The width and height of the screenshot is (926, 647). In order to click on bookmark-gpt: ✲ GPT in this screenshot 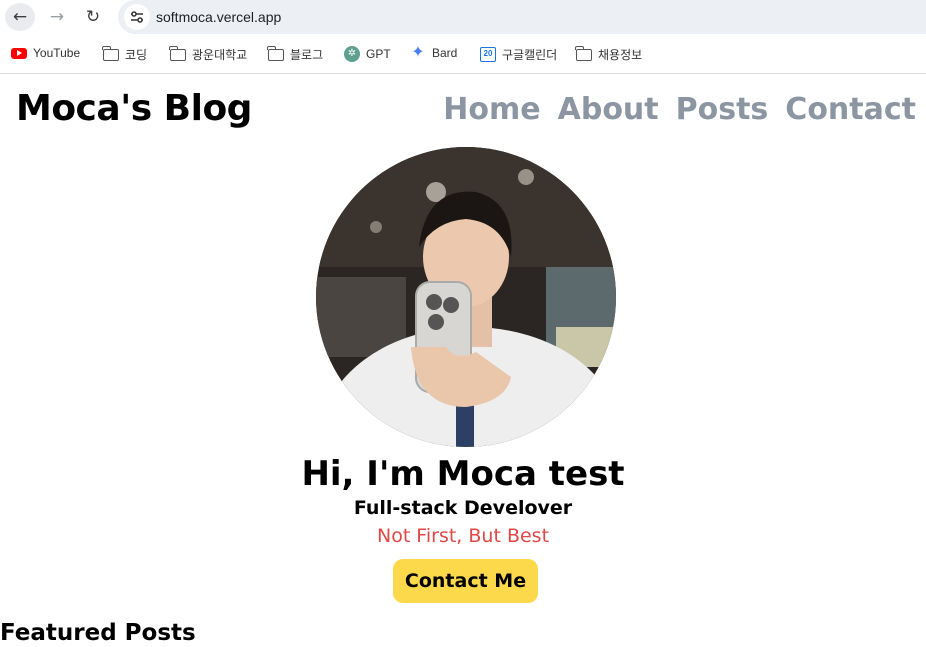, I will do `click(367, 54)`.